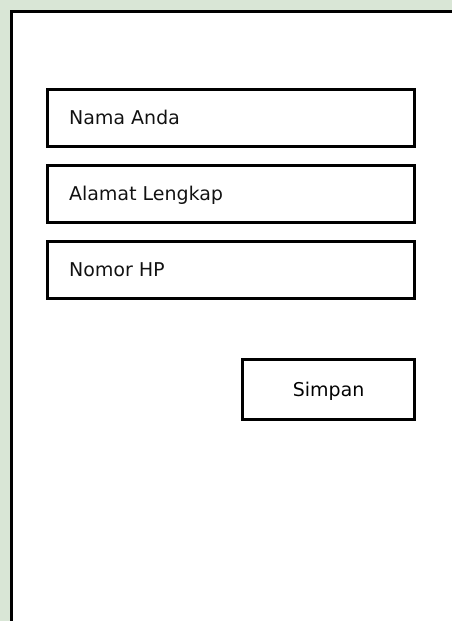 The height and width of the screenshot is (621, 452). What do you see at coordinates (231, 270) in the screenshot?
I see `input-field: Nomor HP` at bounding box center [231, 270].